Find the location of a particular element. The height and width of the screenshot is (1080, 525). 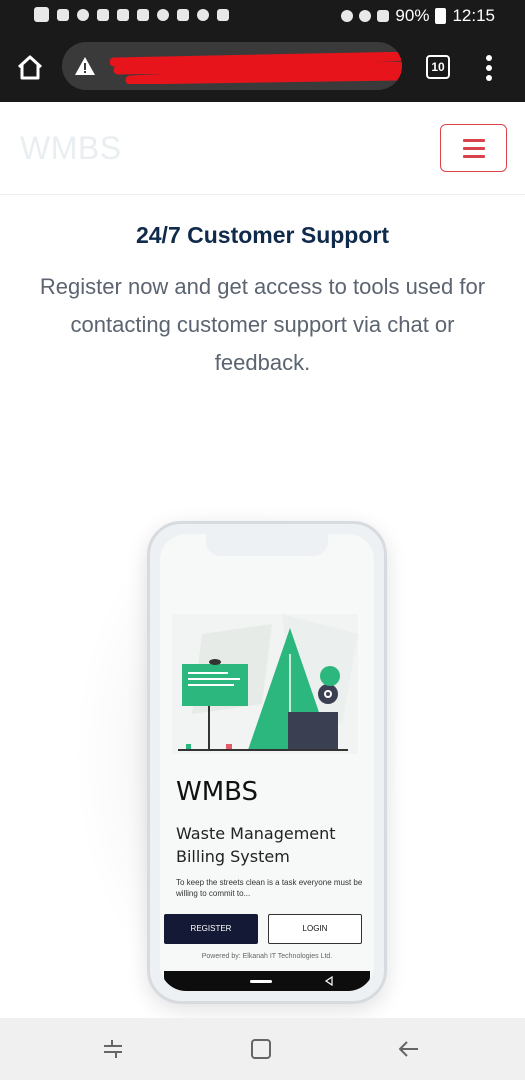

android-nav-bar is located at coordinates (262, 1049).